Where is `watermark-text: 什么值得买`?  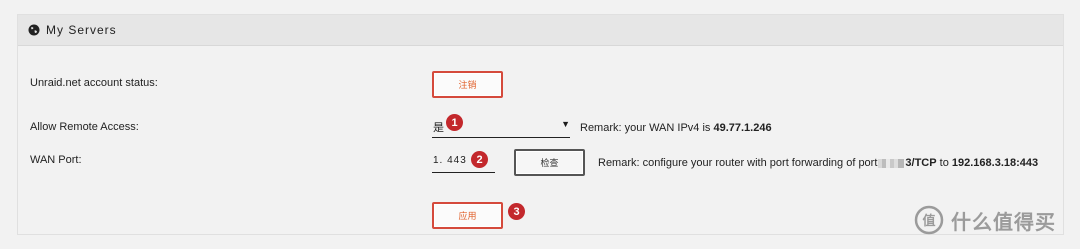
watermark-text: 什么值得买 is located at coordinates (1003, 222).